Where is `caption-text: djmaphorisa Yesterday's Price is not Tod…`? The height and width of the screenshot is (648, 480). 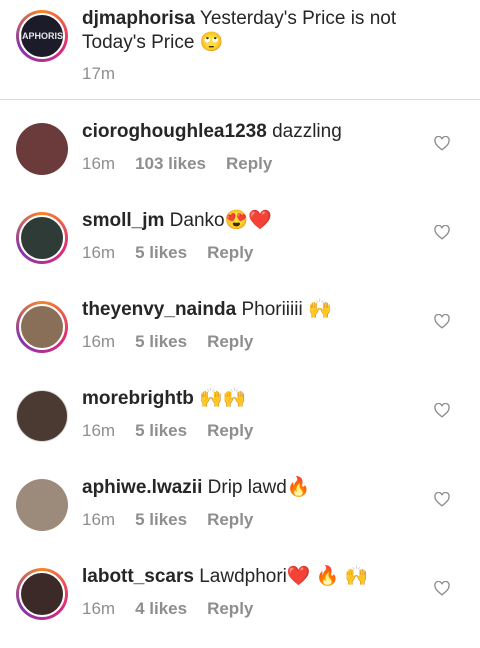 caption-text: djmaphorisa Yesterday's Price is not Tod… is located at coordinates (268, 31).